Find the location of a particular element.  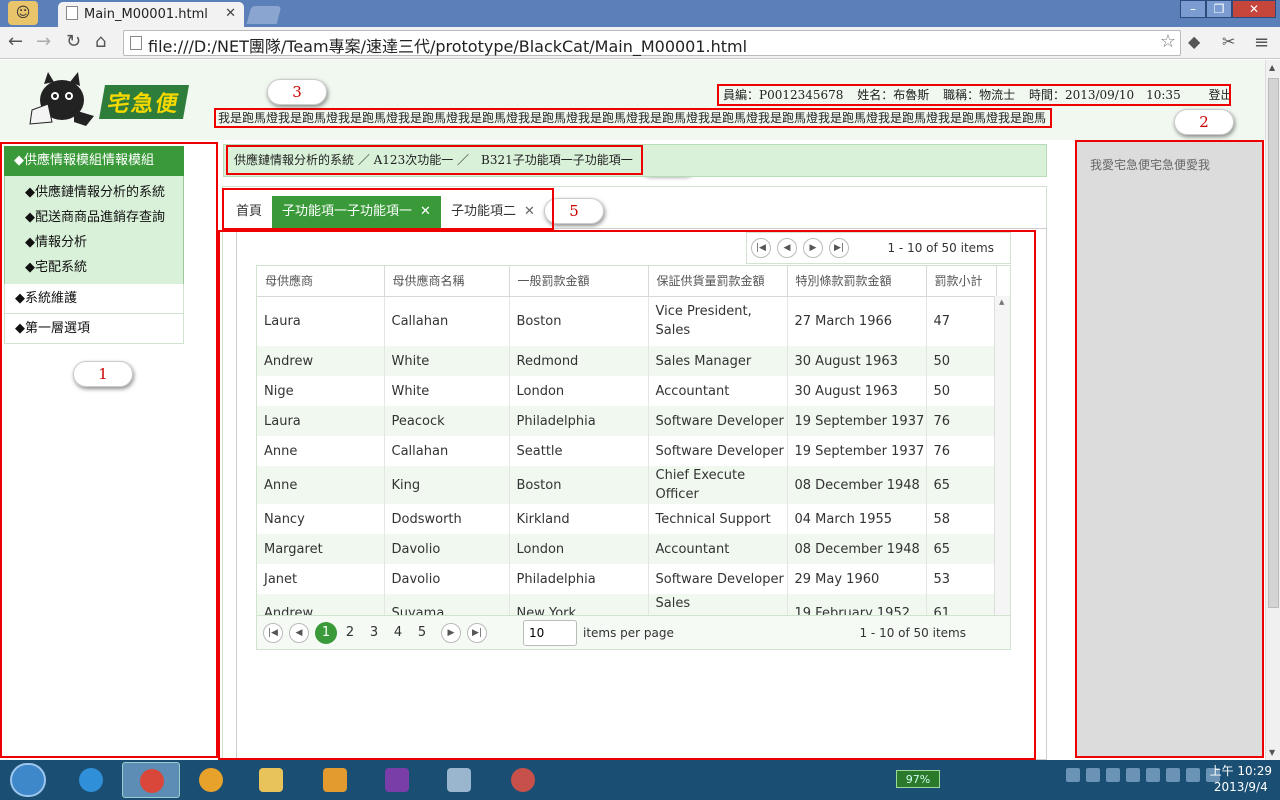

employee-number: 員編：P0012345678 is located at coordinates (783, 95).